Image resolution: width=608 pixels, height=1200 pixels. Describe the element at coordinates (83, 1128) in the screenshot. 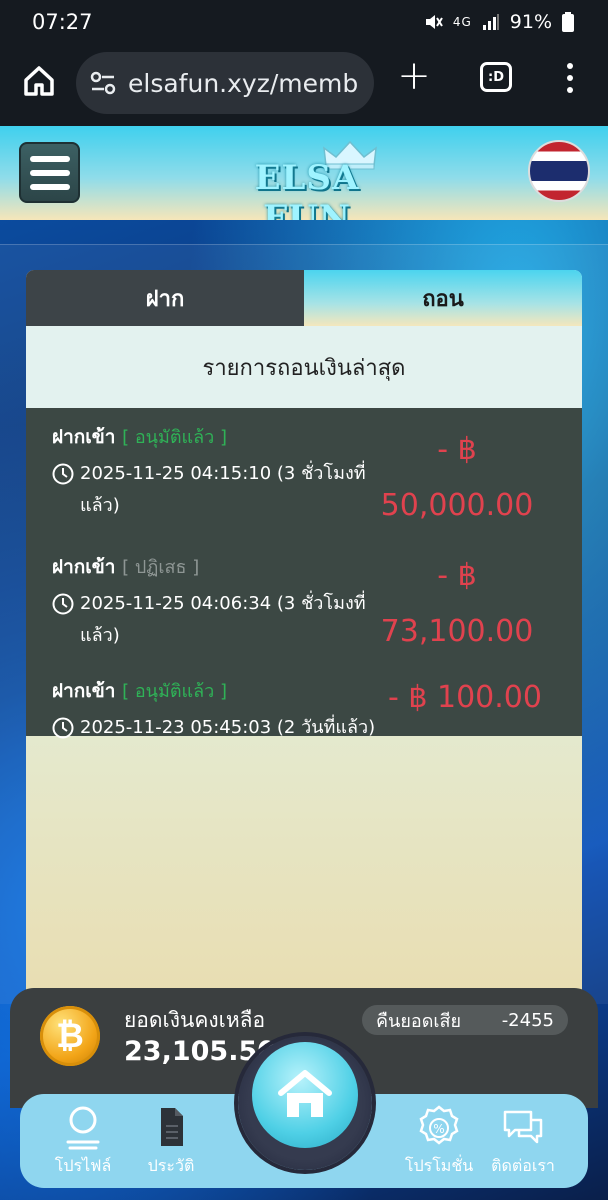

I see `profile-icon` at that location.